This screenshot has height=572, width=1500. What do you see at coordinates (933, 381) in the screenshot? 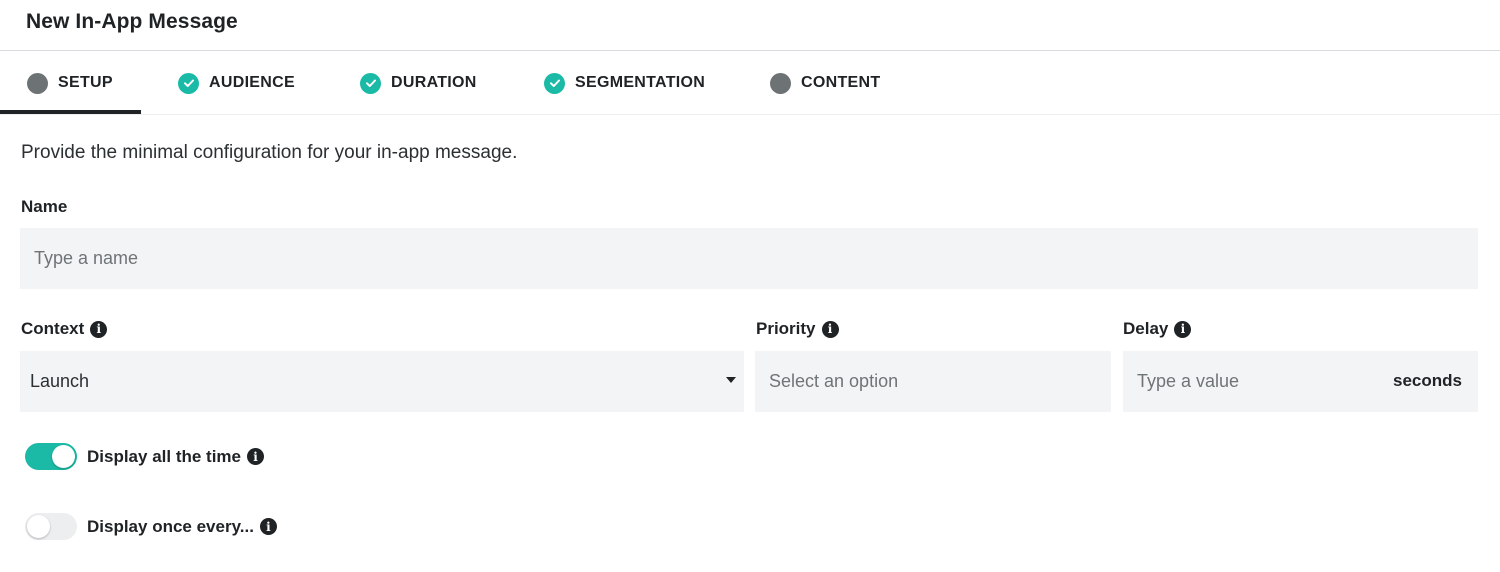
I see `priority-select: Select an option` at bounding box center [933, 381].